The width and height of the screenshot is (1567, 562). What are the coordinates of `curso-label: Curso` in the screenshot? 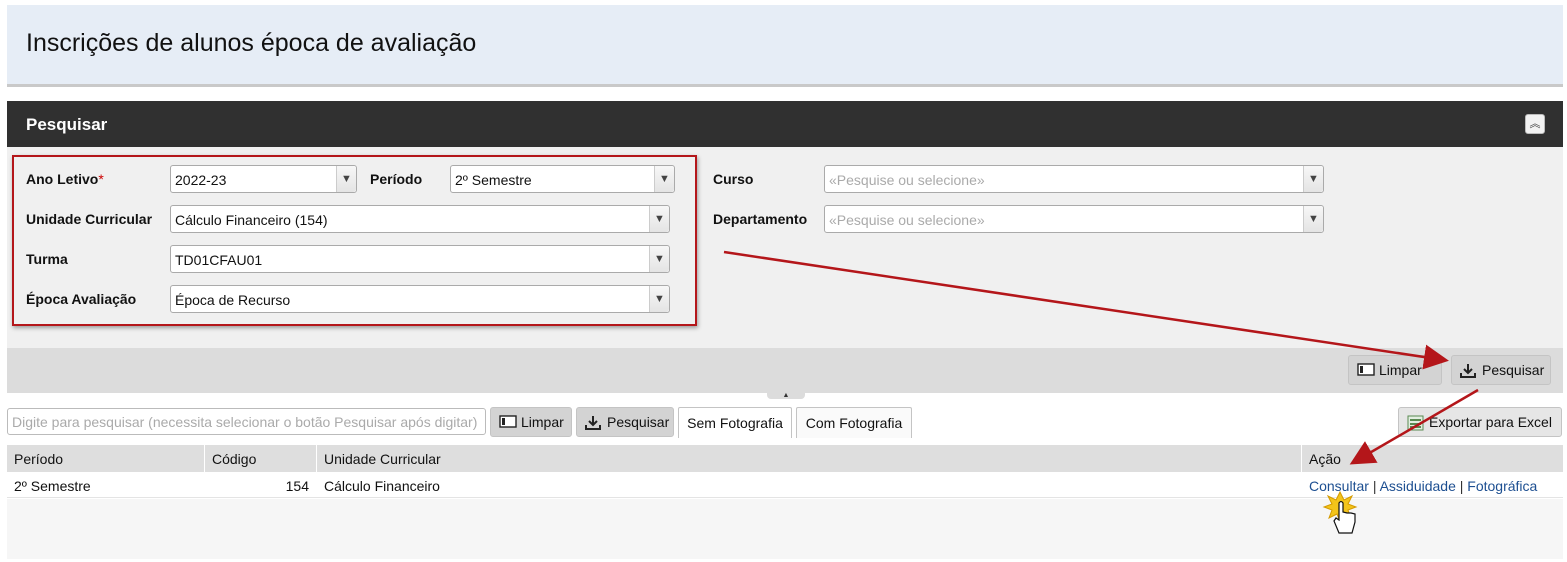 It's located at (733, 179).